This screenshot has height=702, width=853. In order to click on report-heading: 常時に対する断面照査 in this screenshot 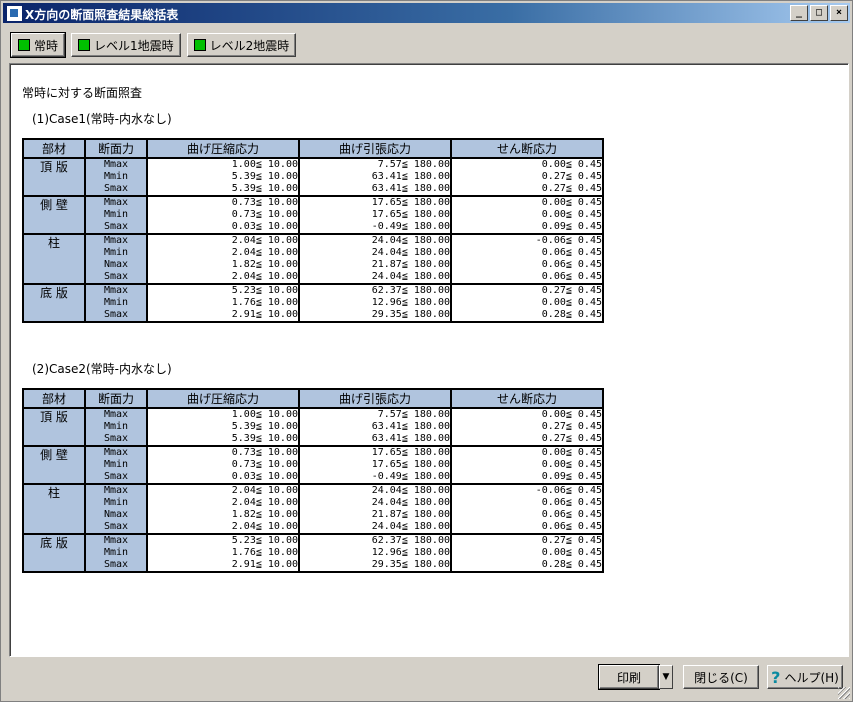, I will do `click(82, 93)`.